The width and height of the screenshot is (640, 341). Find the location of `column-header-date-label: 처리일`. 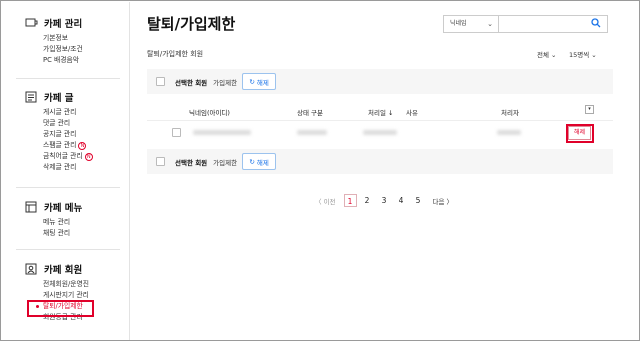

column-header-date-label: 처리일 is located at coordinates (377, 113).